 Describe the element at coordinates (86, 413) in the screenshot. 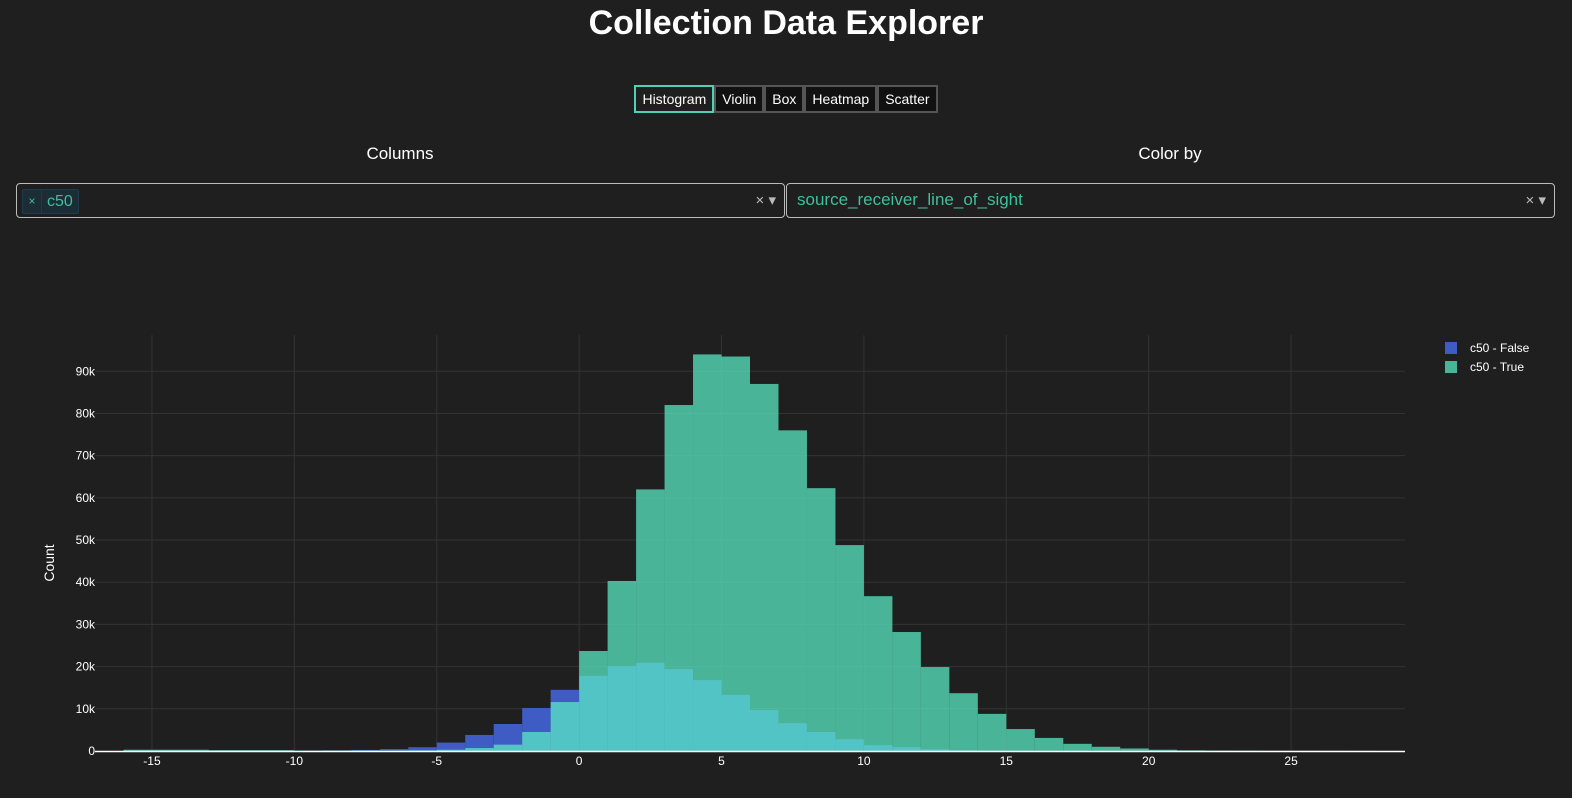

I see `y-tick-label: 80k` at that location.